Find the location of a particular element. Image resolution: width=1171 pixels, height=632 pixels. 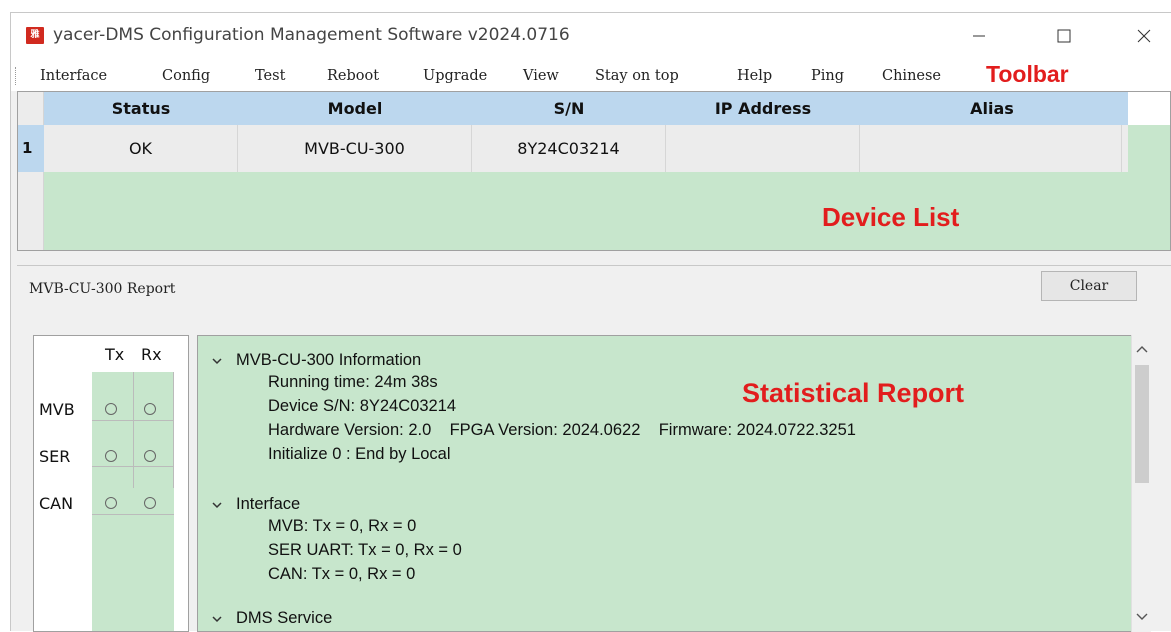

tree-item: SER UART: Tx = 0, Rx = 0 is located at coordinates (365, 550).